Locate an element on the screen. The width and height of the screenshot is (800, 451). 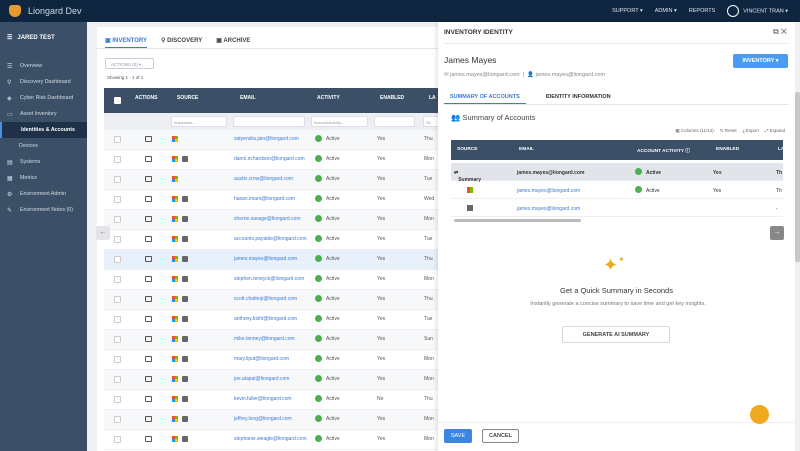
email-link: sherrie.savage@liongard.com is located at coordinates (271, 219).